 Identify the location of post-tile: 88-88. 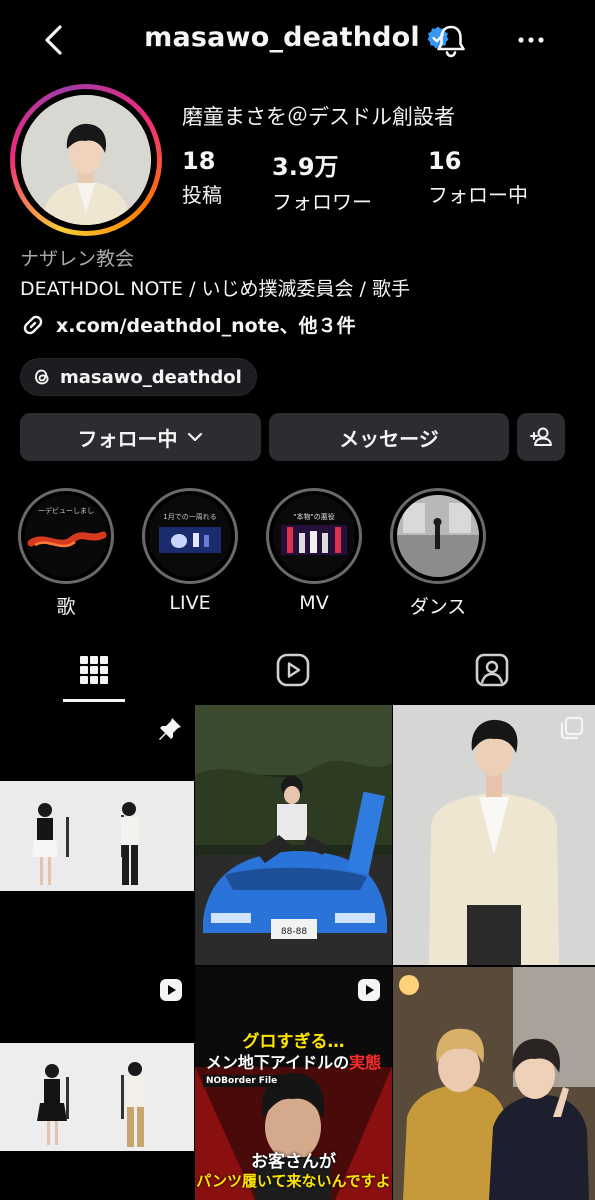
(293, 835).